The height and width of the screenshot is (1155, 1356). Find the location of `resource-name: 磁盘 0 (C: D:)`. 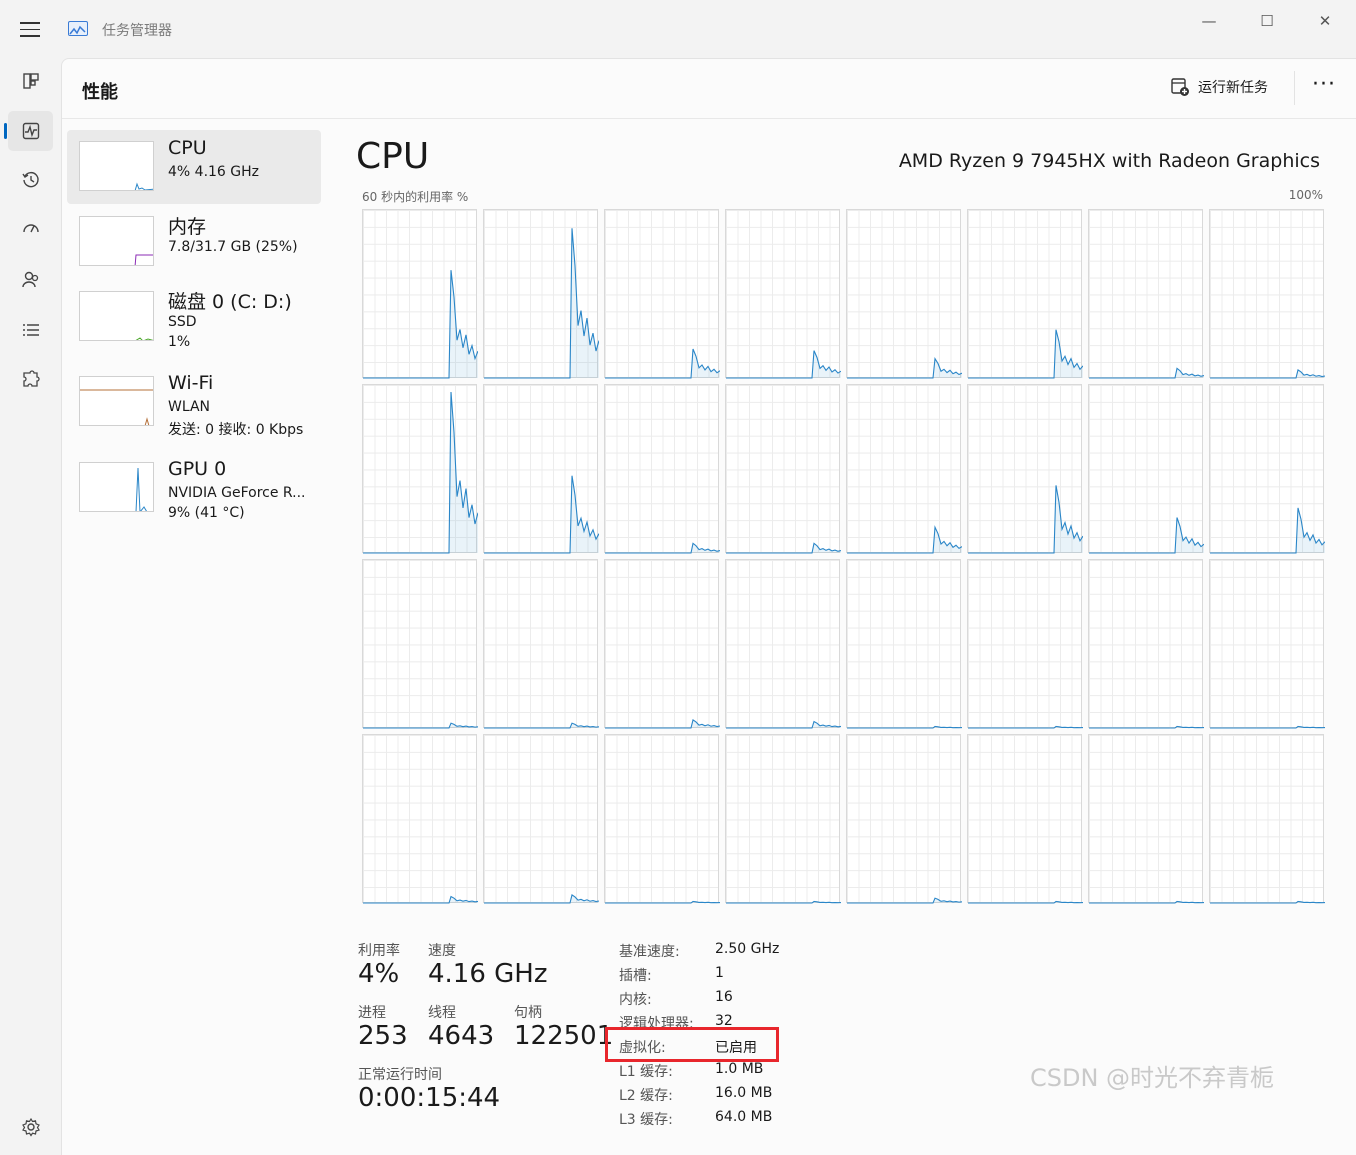

resource-name: 磁盘 0 (C: D:) is located at coordinates (230, 302).